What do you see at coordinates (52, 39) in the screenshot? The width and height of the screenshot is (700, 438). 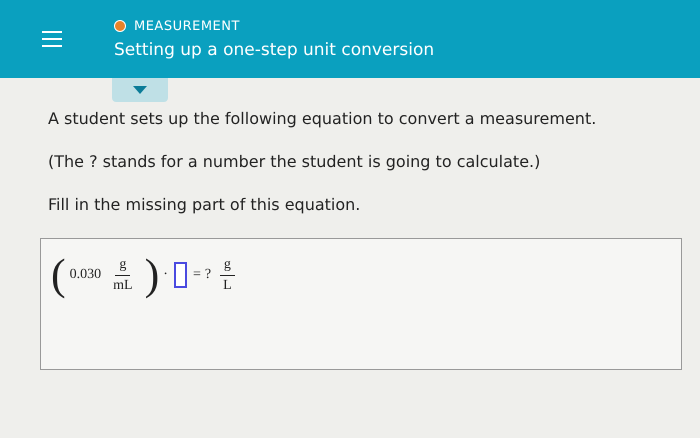 I see `menu-icon` at bounding box center [52, 39].